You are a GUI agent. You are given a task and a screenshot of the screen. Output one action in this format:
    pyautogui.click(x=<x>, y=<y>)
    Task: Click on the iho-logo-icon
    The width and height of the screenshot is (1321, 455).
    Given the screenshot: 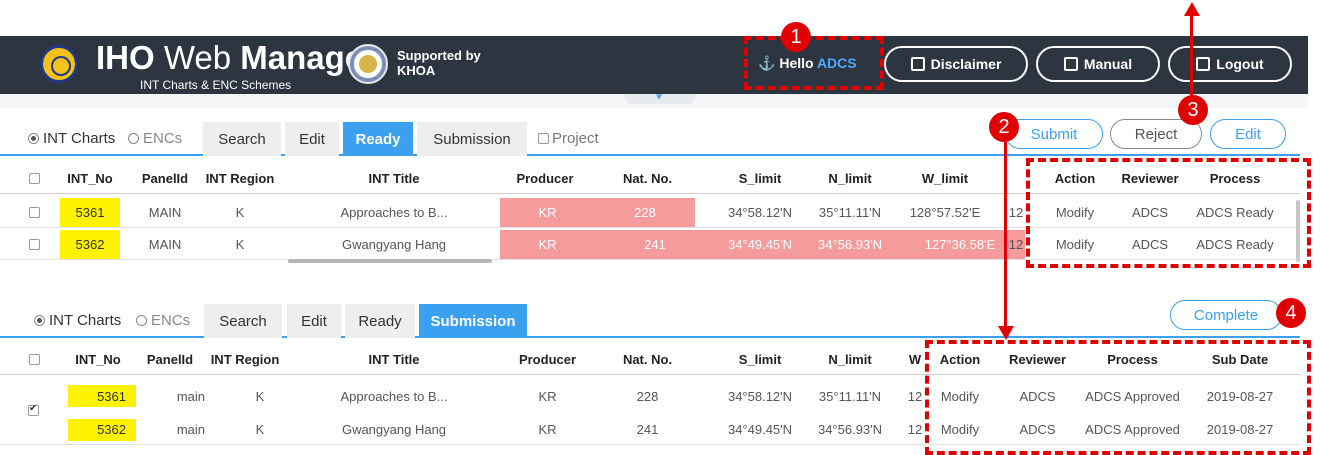 What is the action you would take?
    pyautogui.click(x=59, y=64)
    